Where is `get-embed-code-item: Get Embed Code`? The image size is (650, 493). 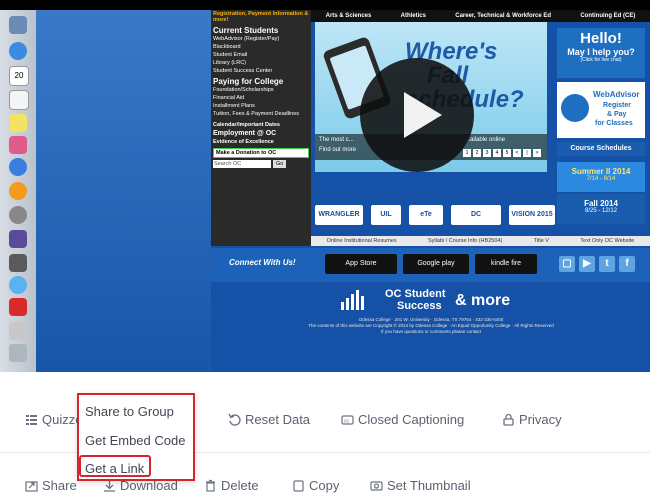
get-embed-code-item: Get Embed Code is located at coordinates (135, 440).